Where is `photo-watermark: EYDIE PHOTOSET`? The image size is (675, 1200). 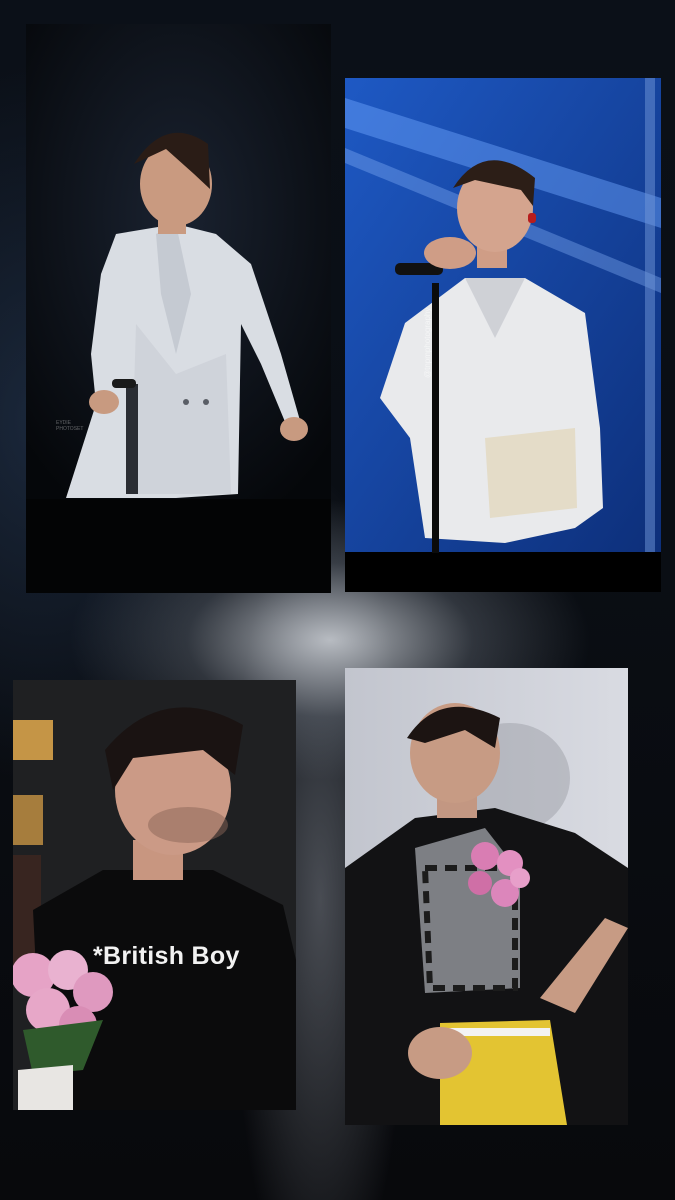
photo-watermark: EYDIE PHOTOSET is located at coordinates (70, 426).